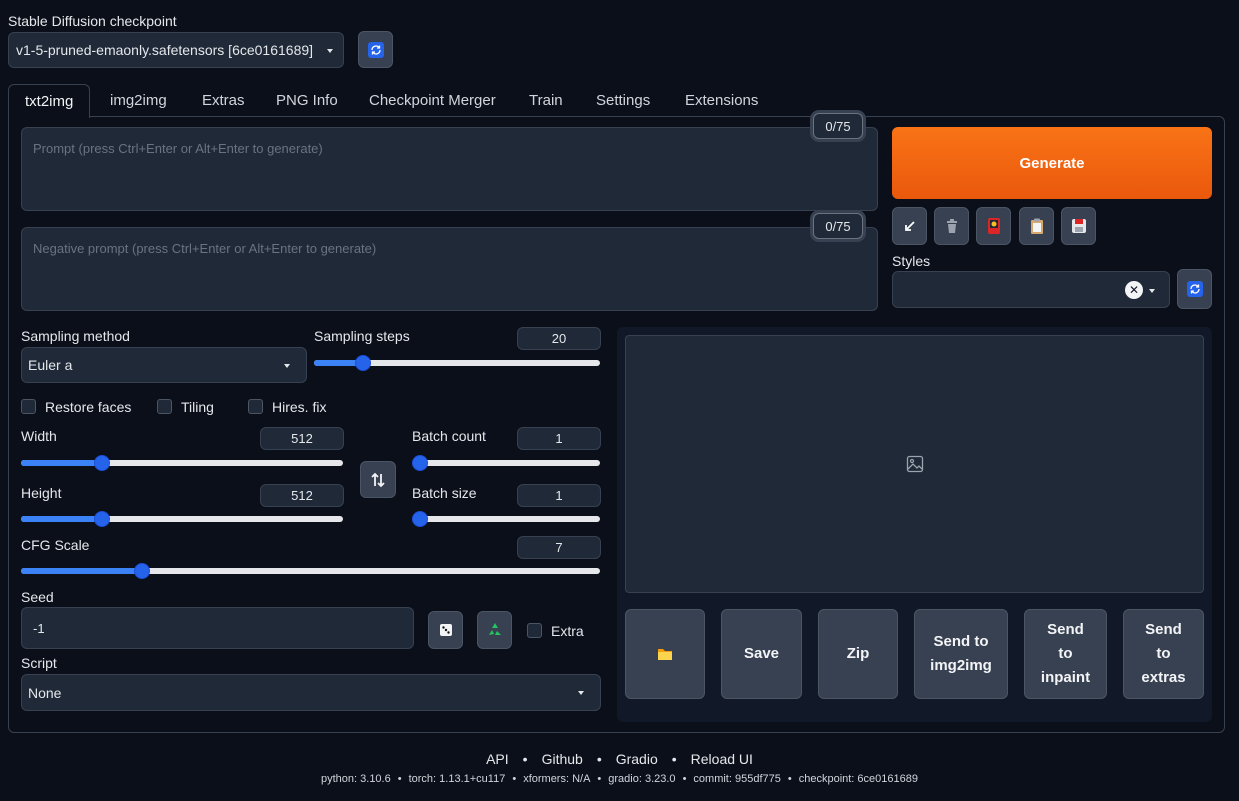 Image resolution: width=1239 pixels, height=801 pixels. I want to click on sampling-method-label: Sampling method, so click(75, 336).